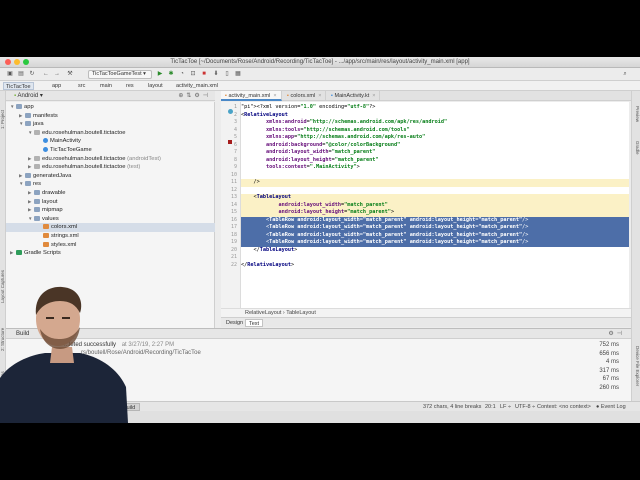 The image size is (640, 480). Describe the element at coordinates (435, 266) in the screenshot. I see `code-line: </RelativeLayout>` at that location.